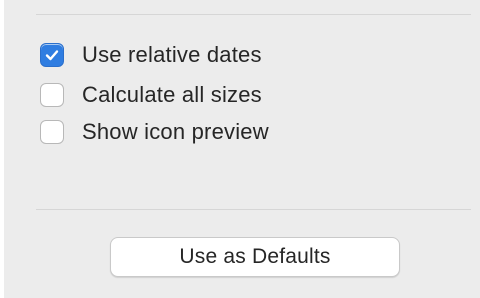 The height and width of the screenshot is (298, 480). What do you see at coordinates (172, 54) in the screenshot?
I see `use-relative-dates-label: Use relative dates` at bounding box center [172, 54].